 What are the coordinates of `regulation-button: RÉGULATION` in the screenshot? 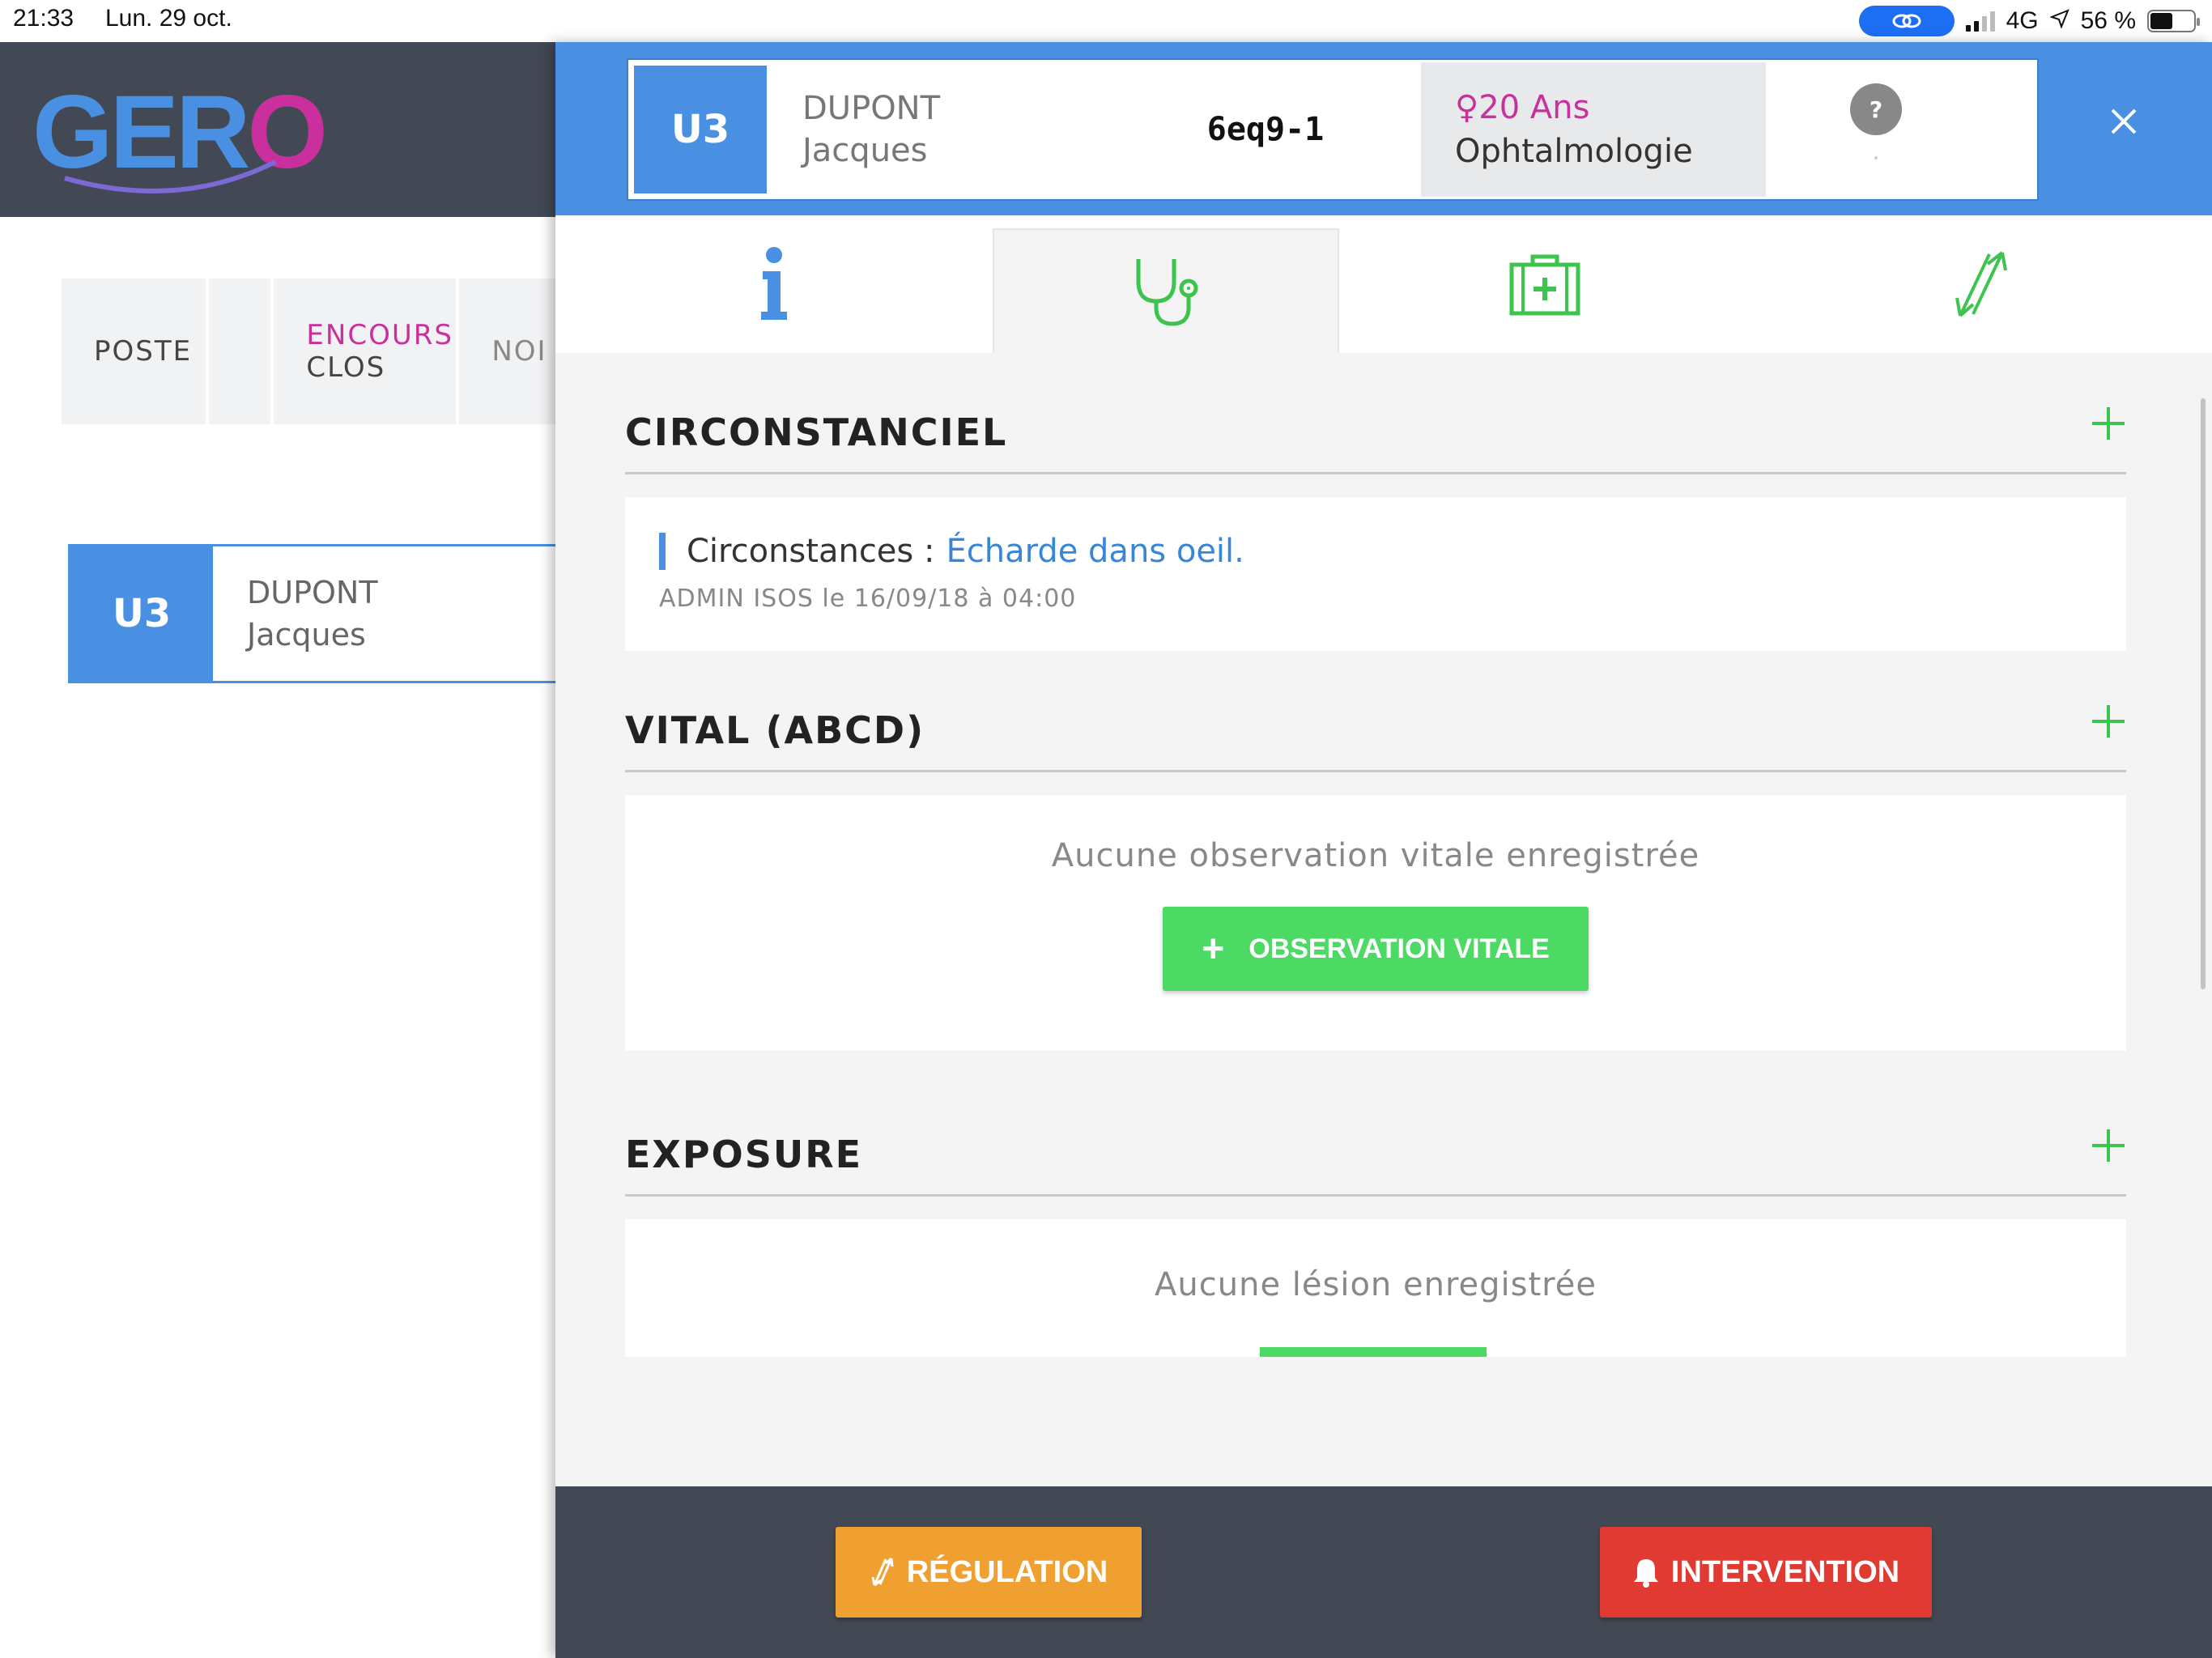 It's located at (989, 1572).